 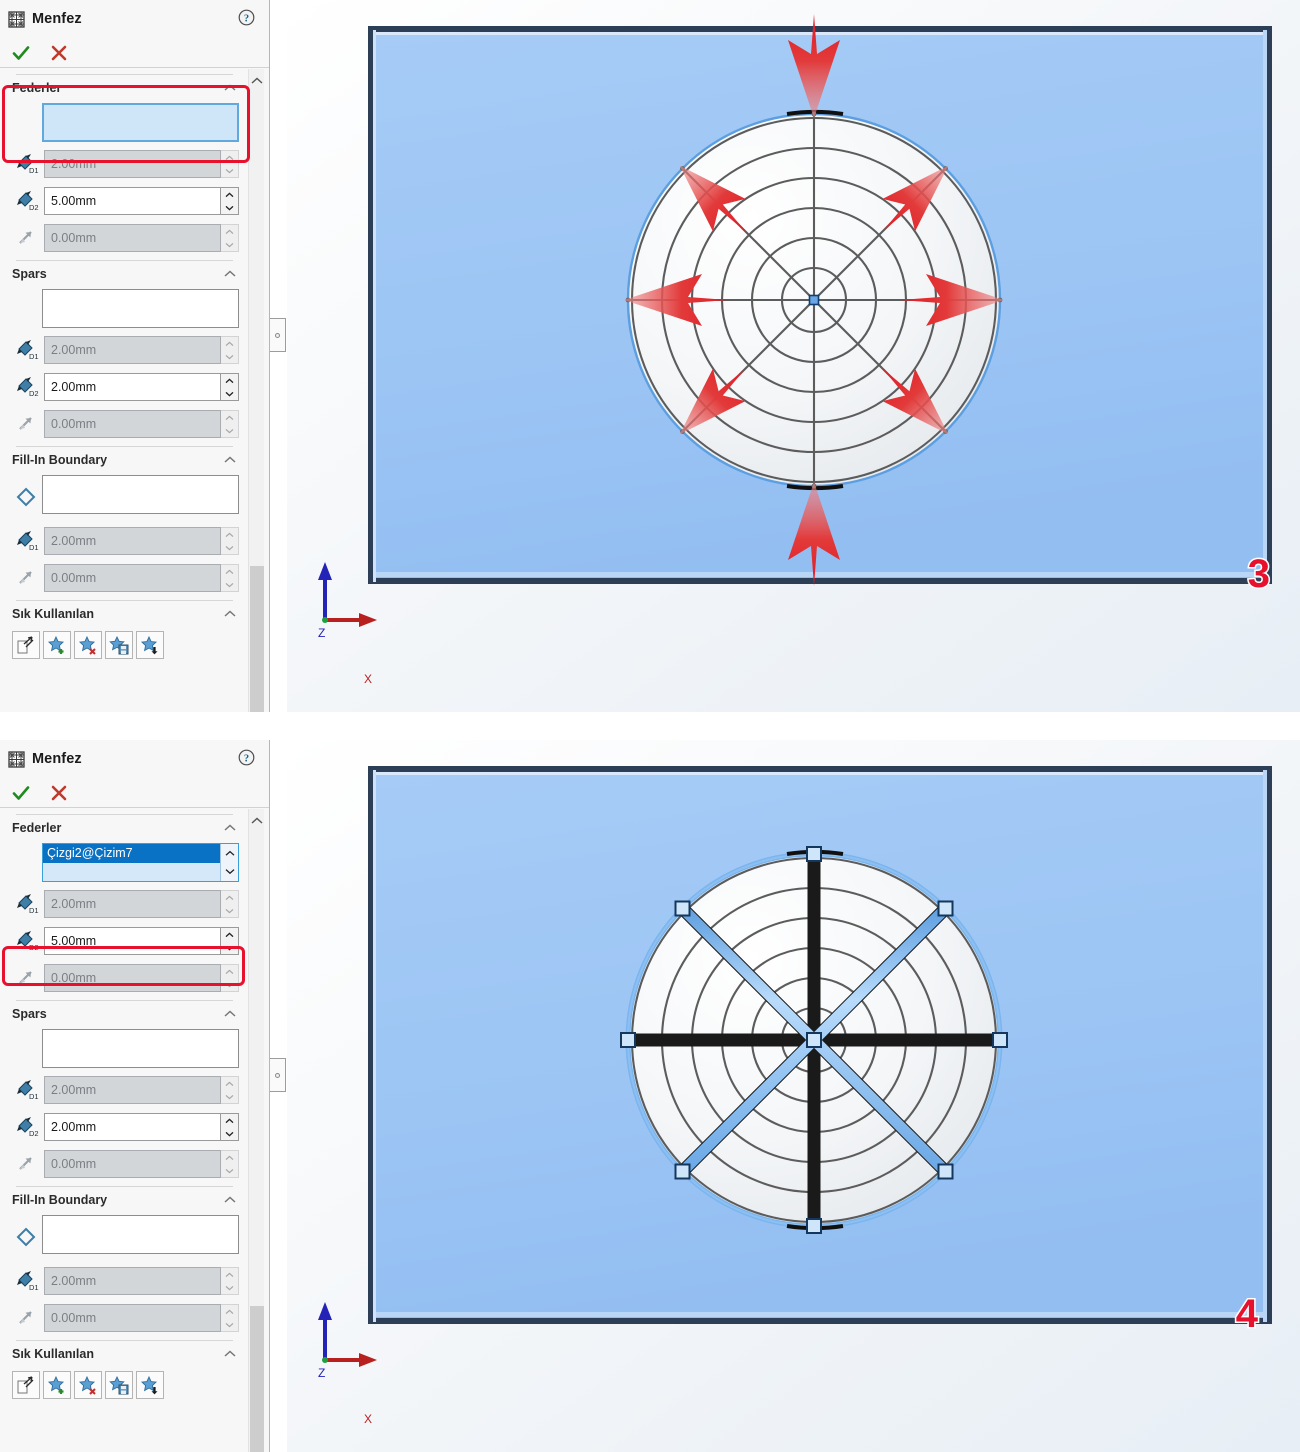 I want to click on panel-splitter-handle-bottom, so click(x=278, y=1075).